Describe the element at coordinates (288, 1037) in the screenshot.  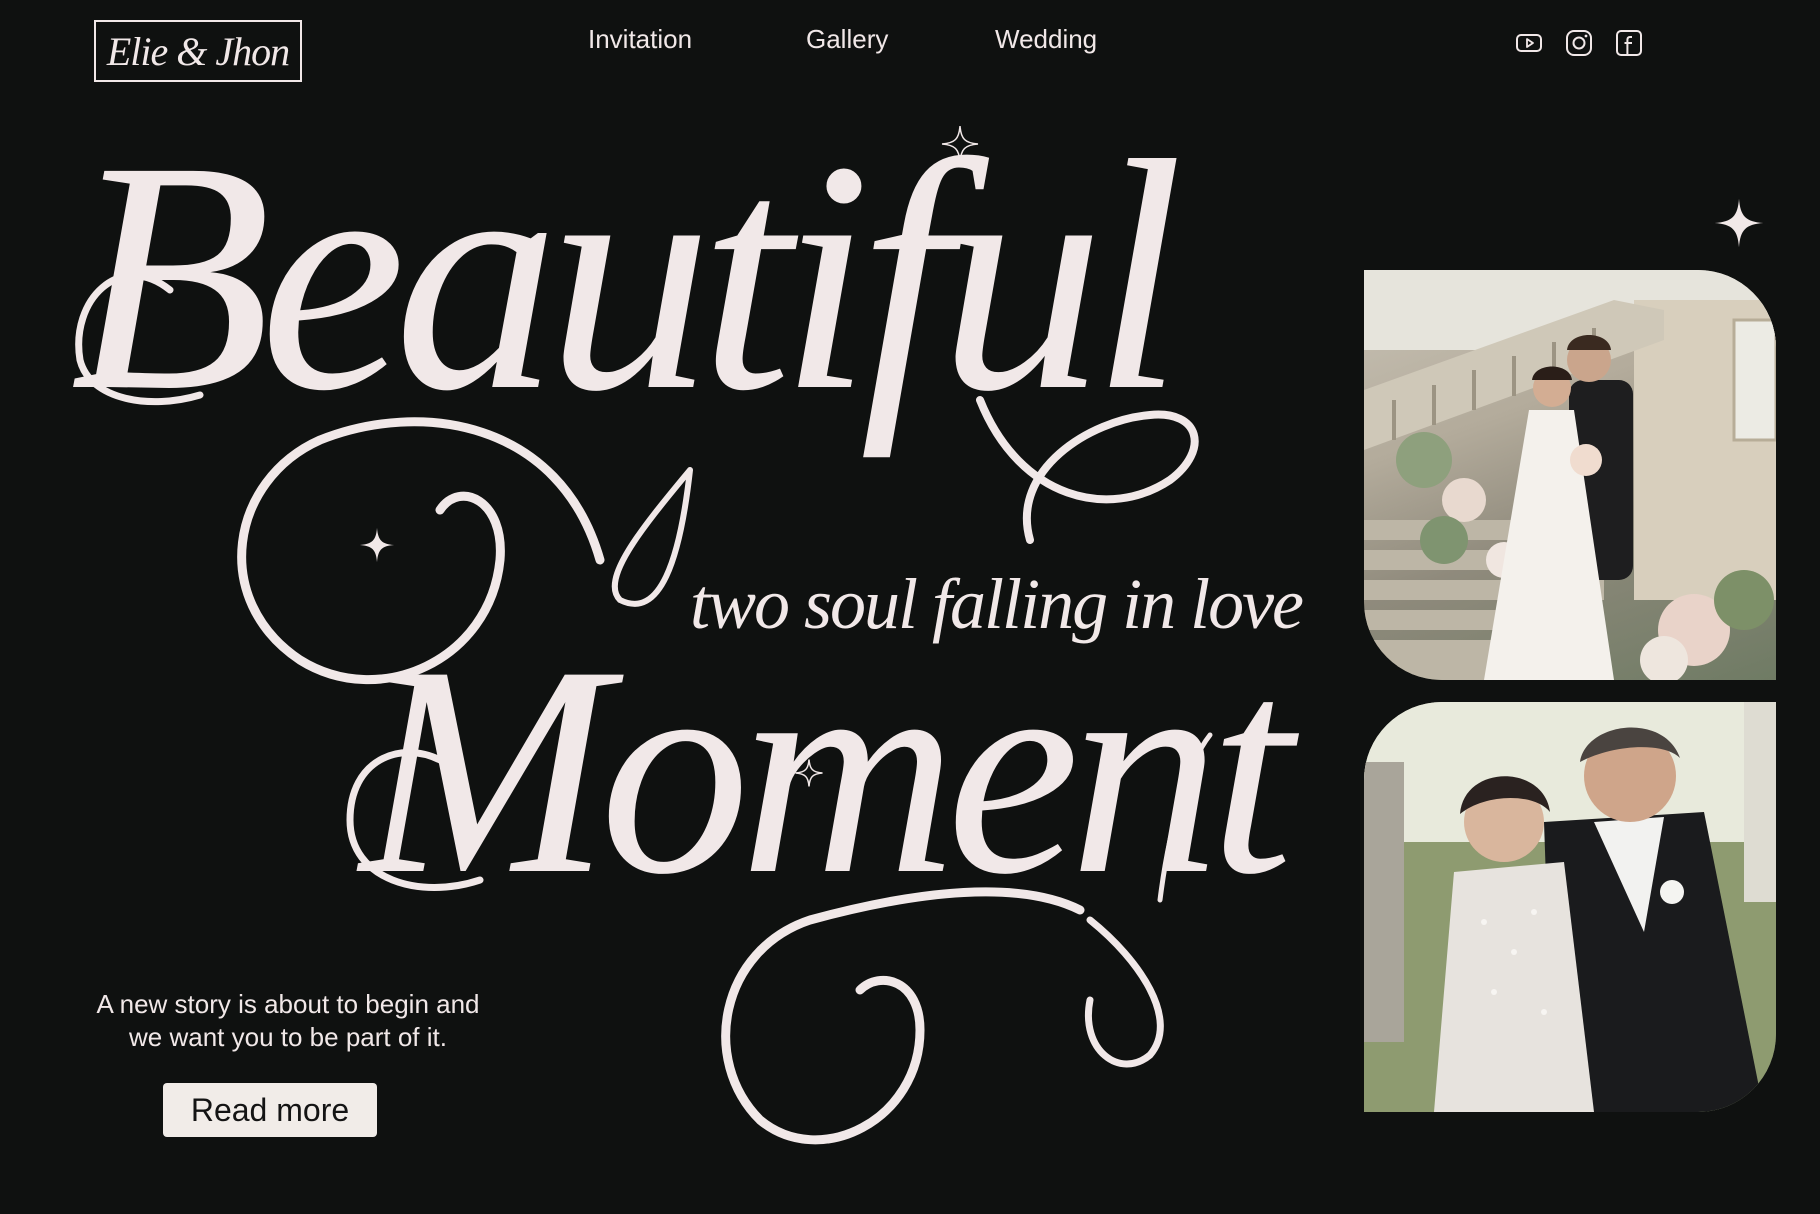
I see `intro-line-2: we want you to be part of it.` at that location.